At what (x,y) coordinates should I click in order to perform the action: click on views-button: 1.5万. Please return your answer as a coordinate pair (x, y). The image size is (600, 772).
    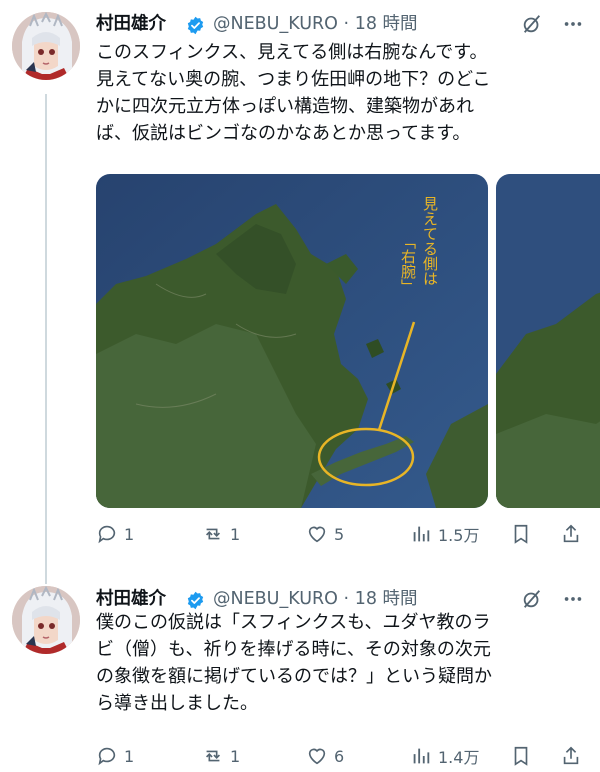
    Looking at the image, I should click on (444, 534).